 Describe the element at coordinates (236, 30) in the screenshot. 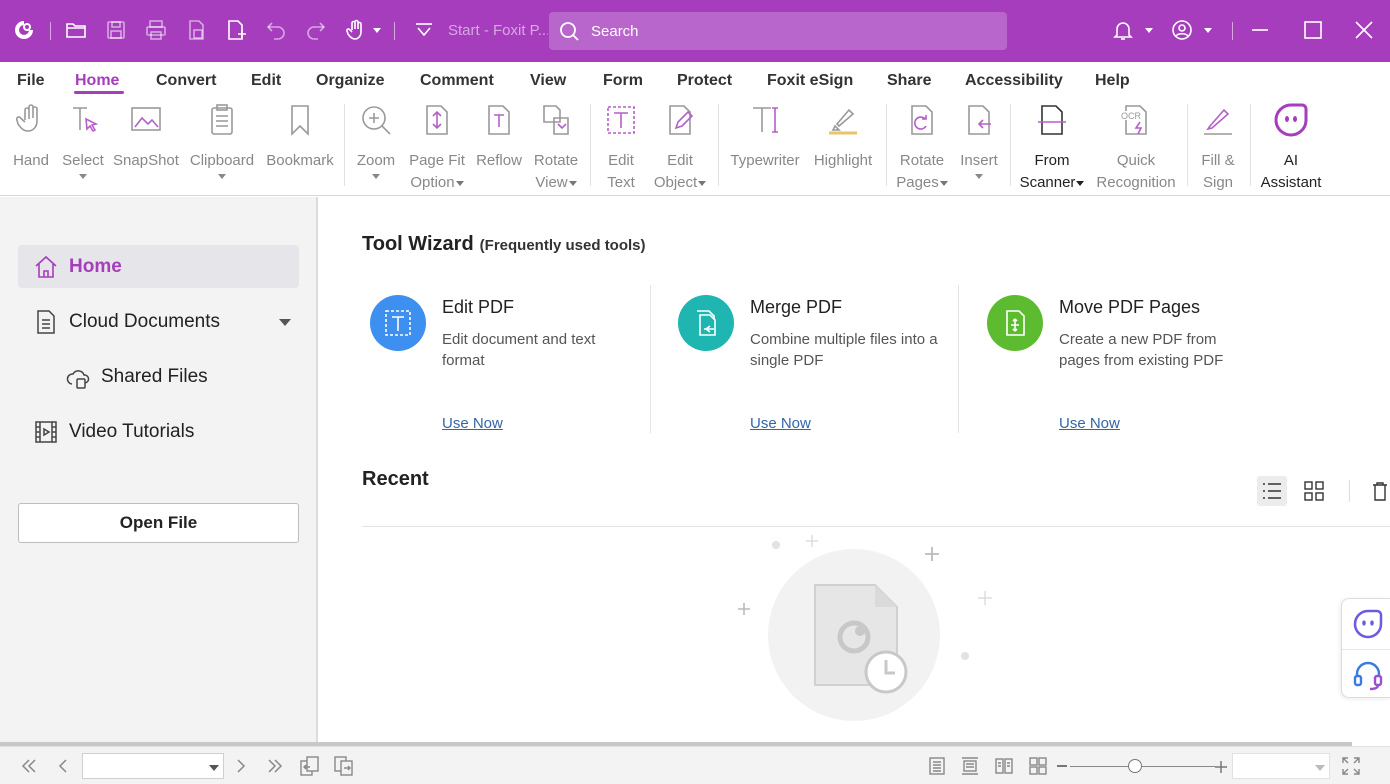

I see `new-document-icon` at that location.